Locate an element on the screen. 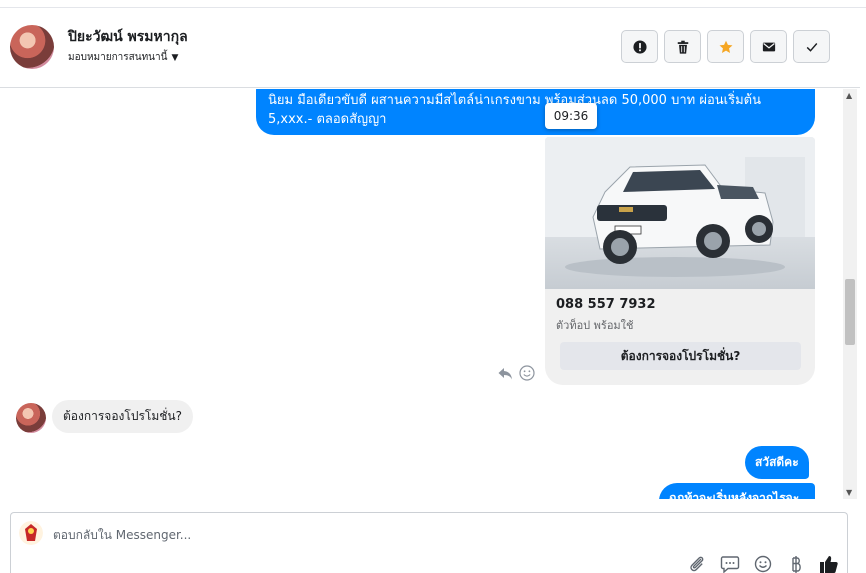  mark-unread-button is located at coordinates (768, 46).